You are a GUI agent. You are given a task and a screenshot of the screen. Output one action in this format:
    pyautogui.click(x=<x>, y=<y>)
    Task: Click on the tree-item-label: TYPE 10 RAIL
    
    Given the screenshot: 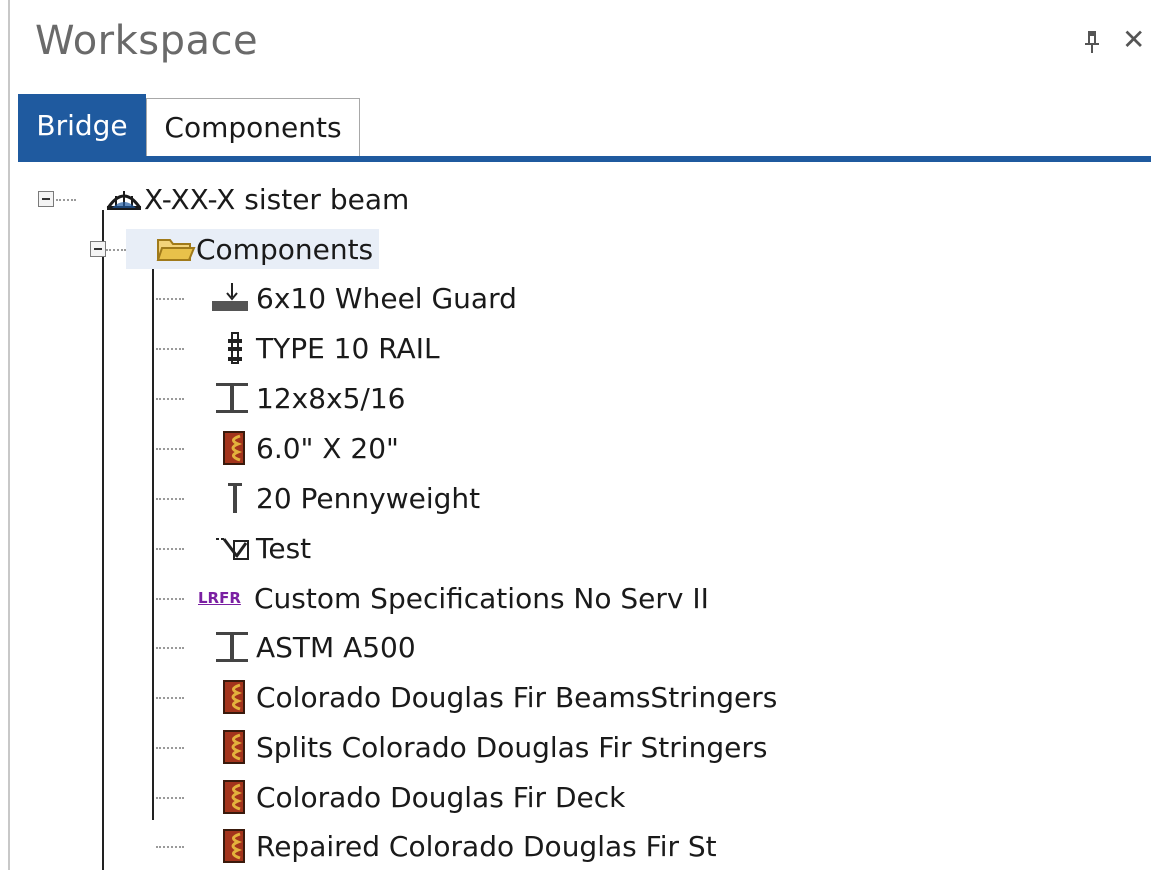 What is the action you would take?
    pyautogui.click(x=348, y=348)
    